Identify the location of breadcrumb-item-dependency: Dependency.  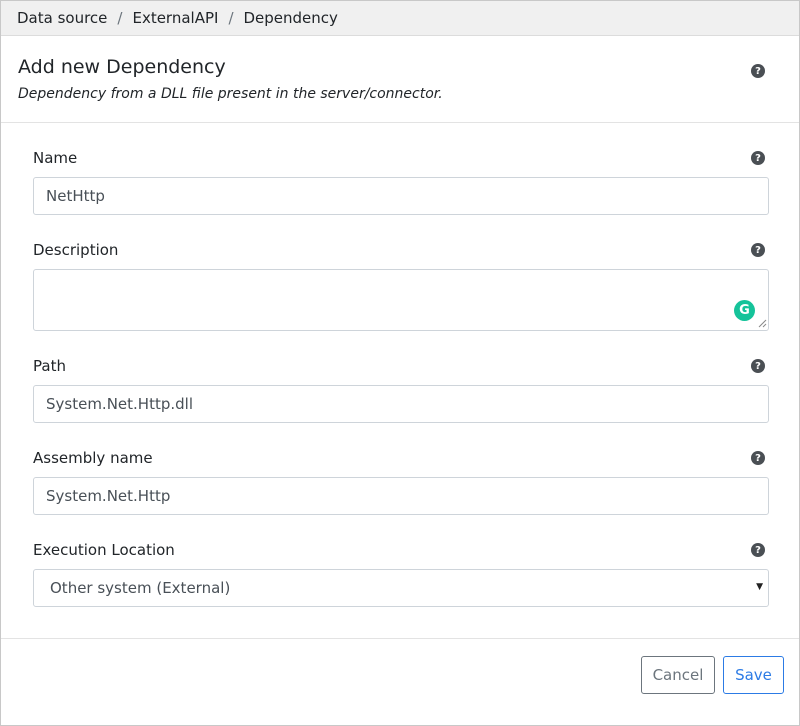
(290, 18).